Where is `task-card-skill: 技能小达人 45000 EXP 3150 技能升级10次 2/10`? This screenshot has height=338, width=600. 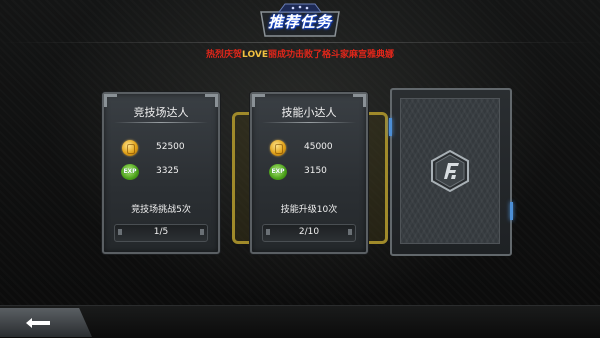 task-card-skill: 技能小达人 45000 EXP 3150 技能升级10次 2/10 is located at coordinates (309, 173).